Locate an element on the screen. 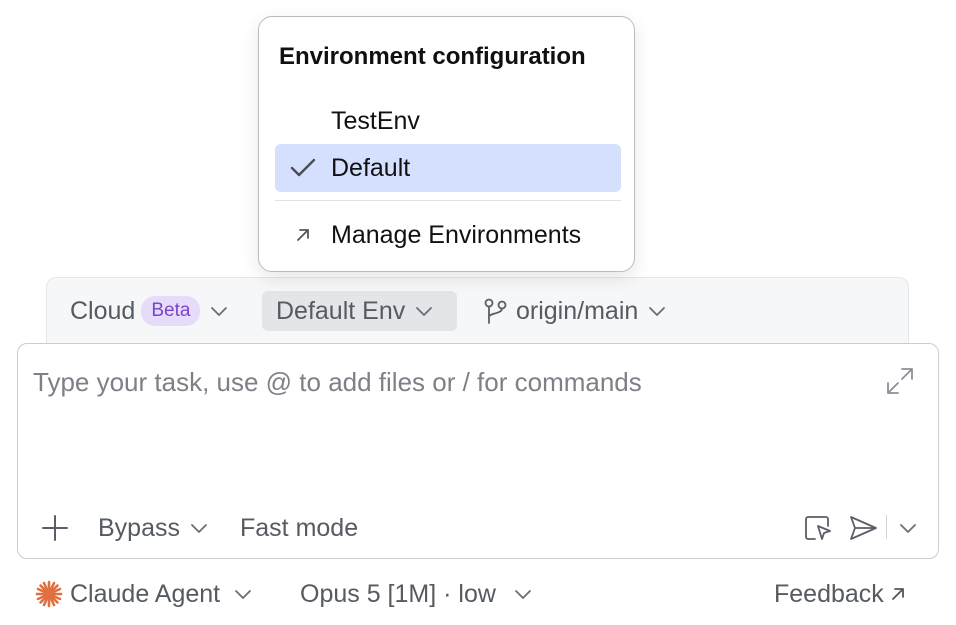 This screenshot has width=956, height=625. menu-item-default: Default is located at coordinates (448, 168).